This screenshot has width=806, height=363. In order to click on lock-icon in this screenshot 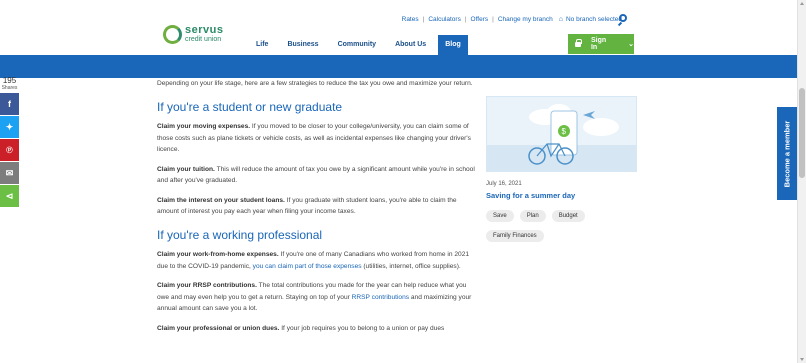, I will do `click(578, 42)`.